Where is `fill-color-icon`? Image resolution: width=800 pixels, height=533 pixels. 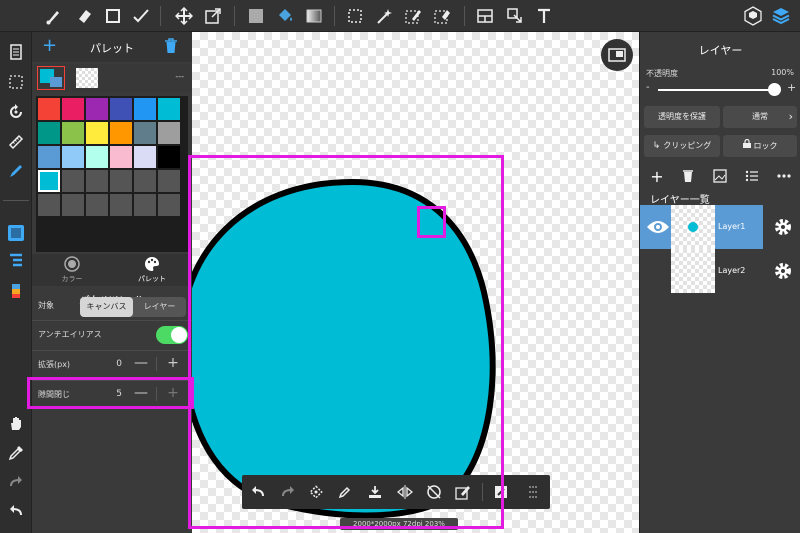
fill-color-icon is located at coordinates (256, 16).